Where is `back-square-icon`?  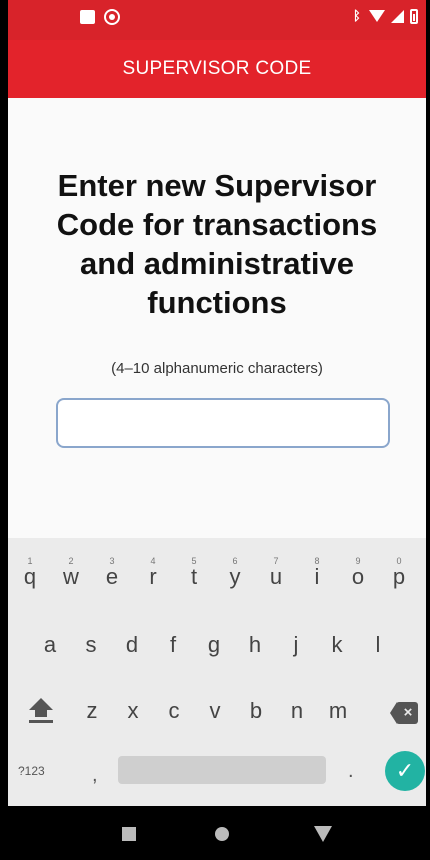
back-square-icon is located at coordinates (129, 834).